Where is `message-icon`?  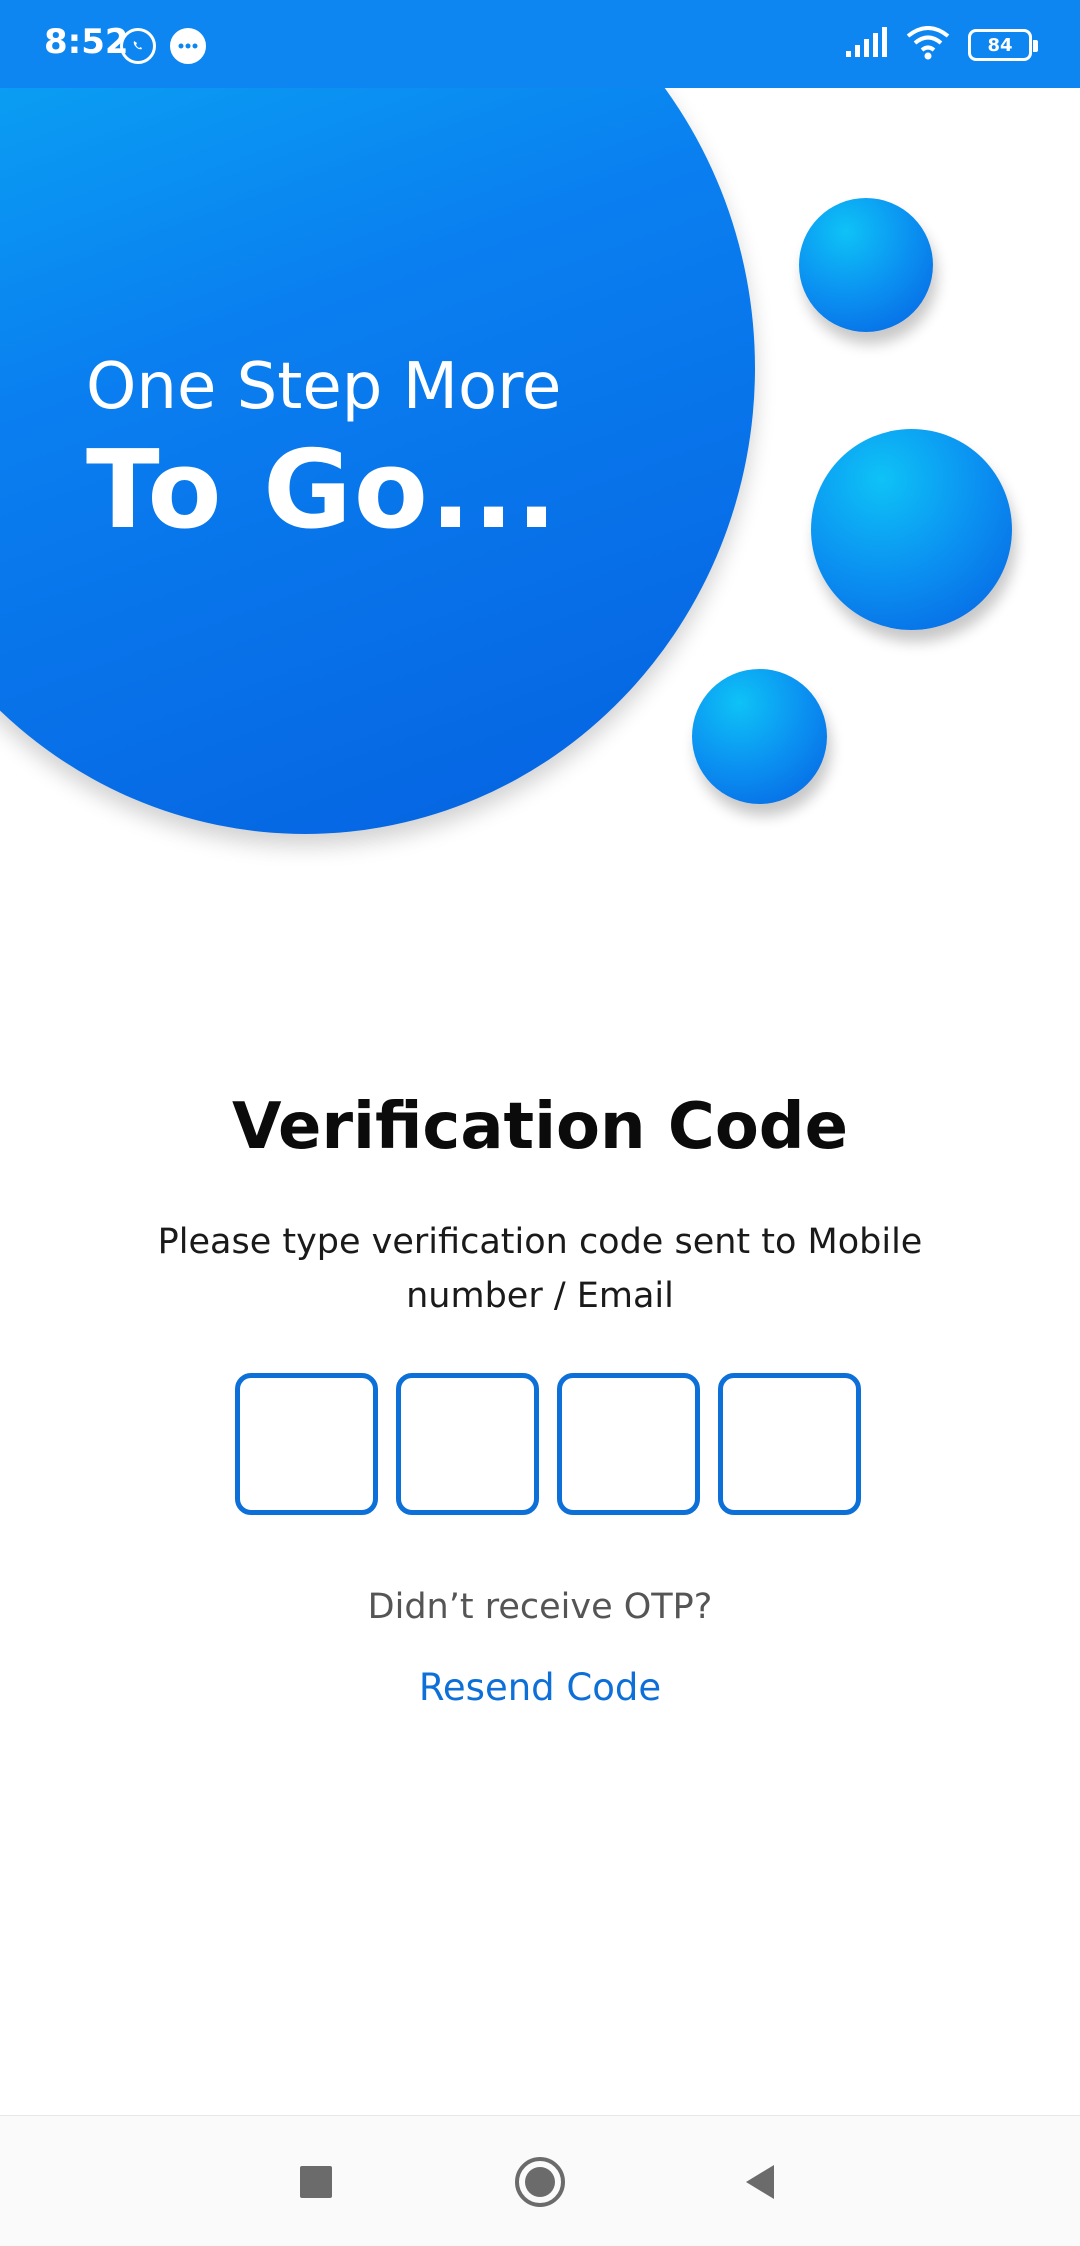 message-icon is located at coordinates (188, 46).